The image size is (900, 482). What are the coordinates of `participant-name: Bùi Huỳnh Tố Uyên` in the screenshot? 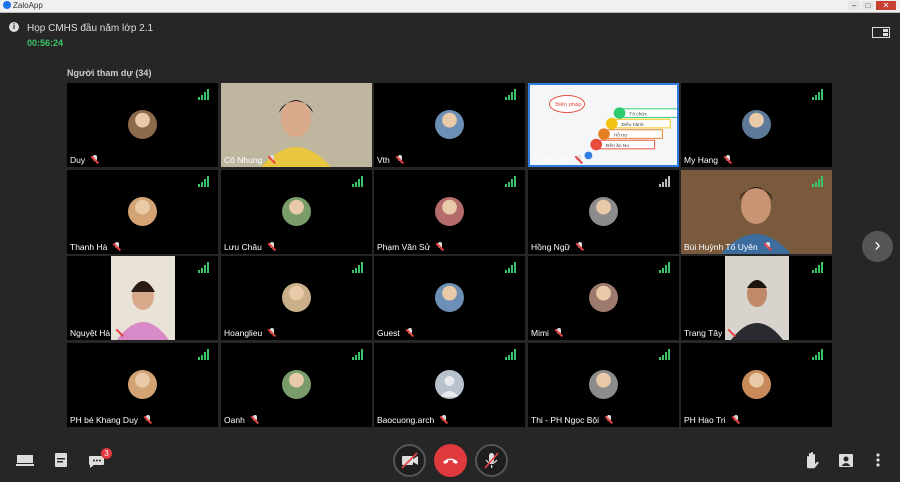 It's located at (728, 247).